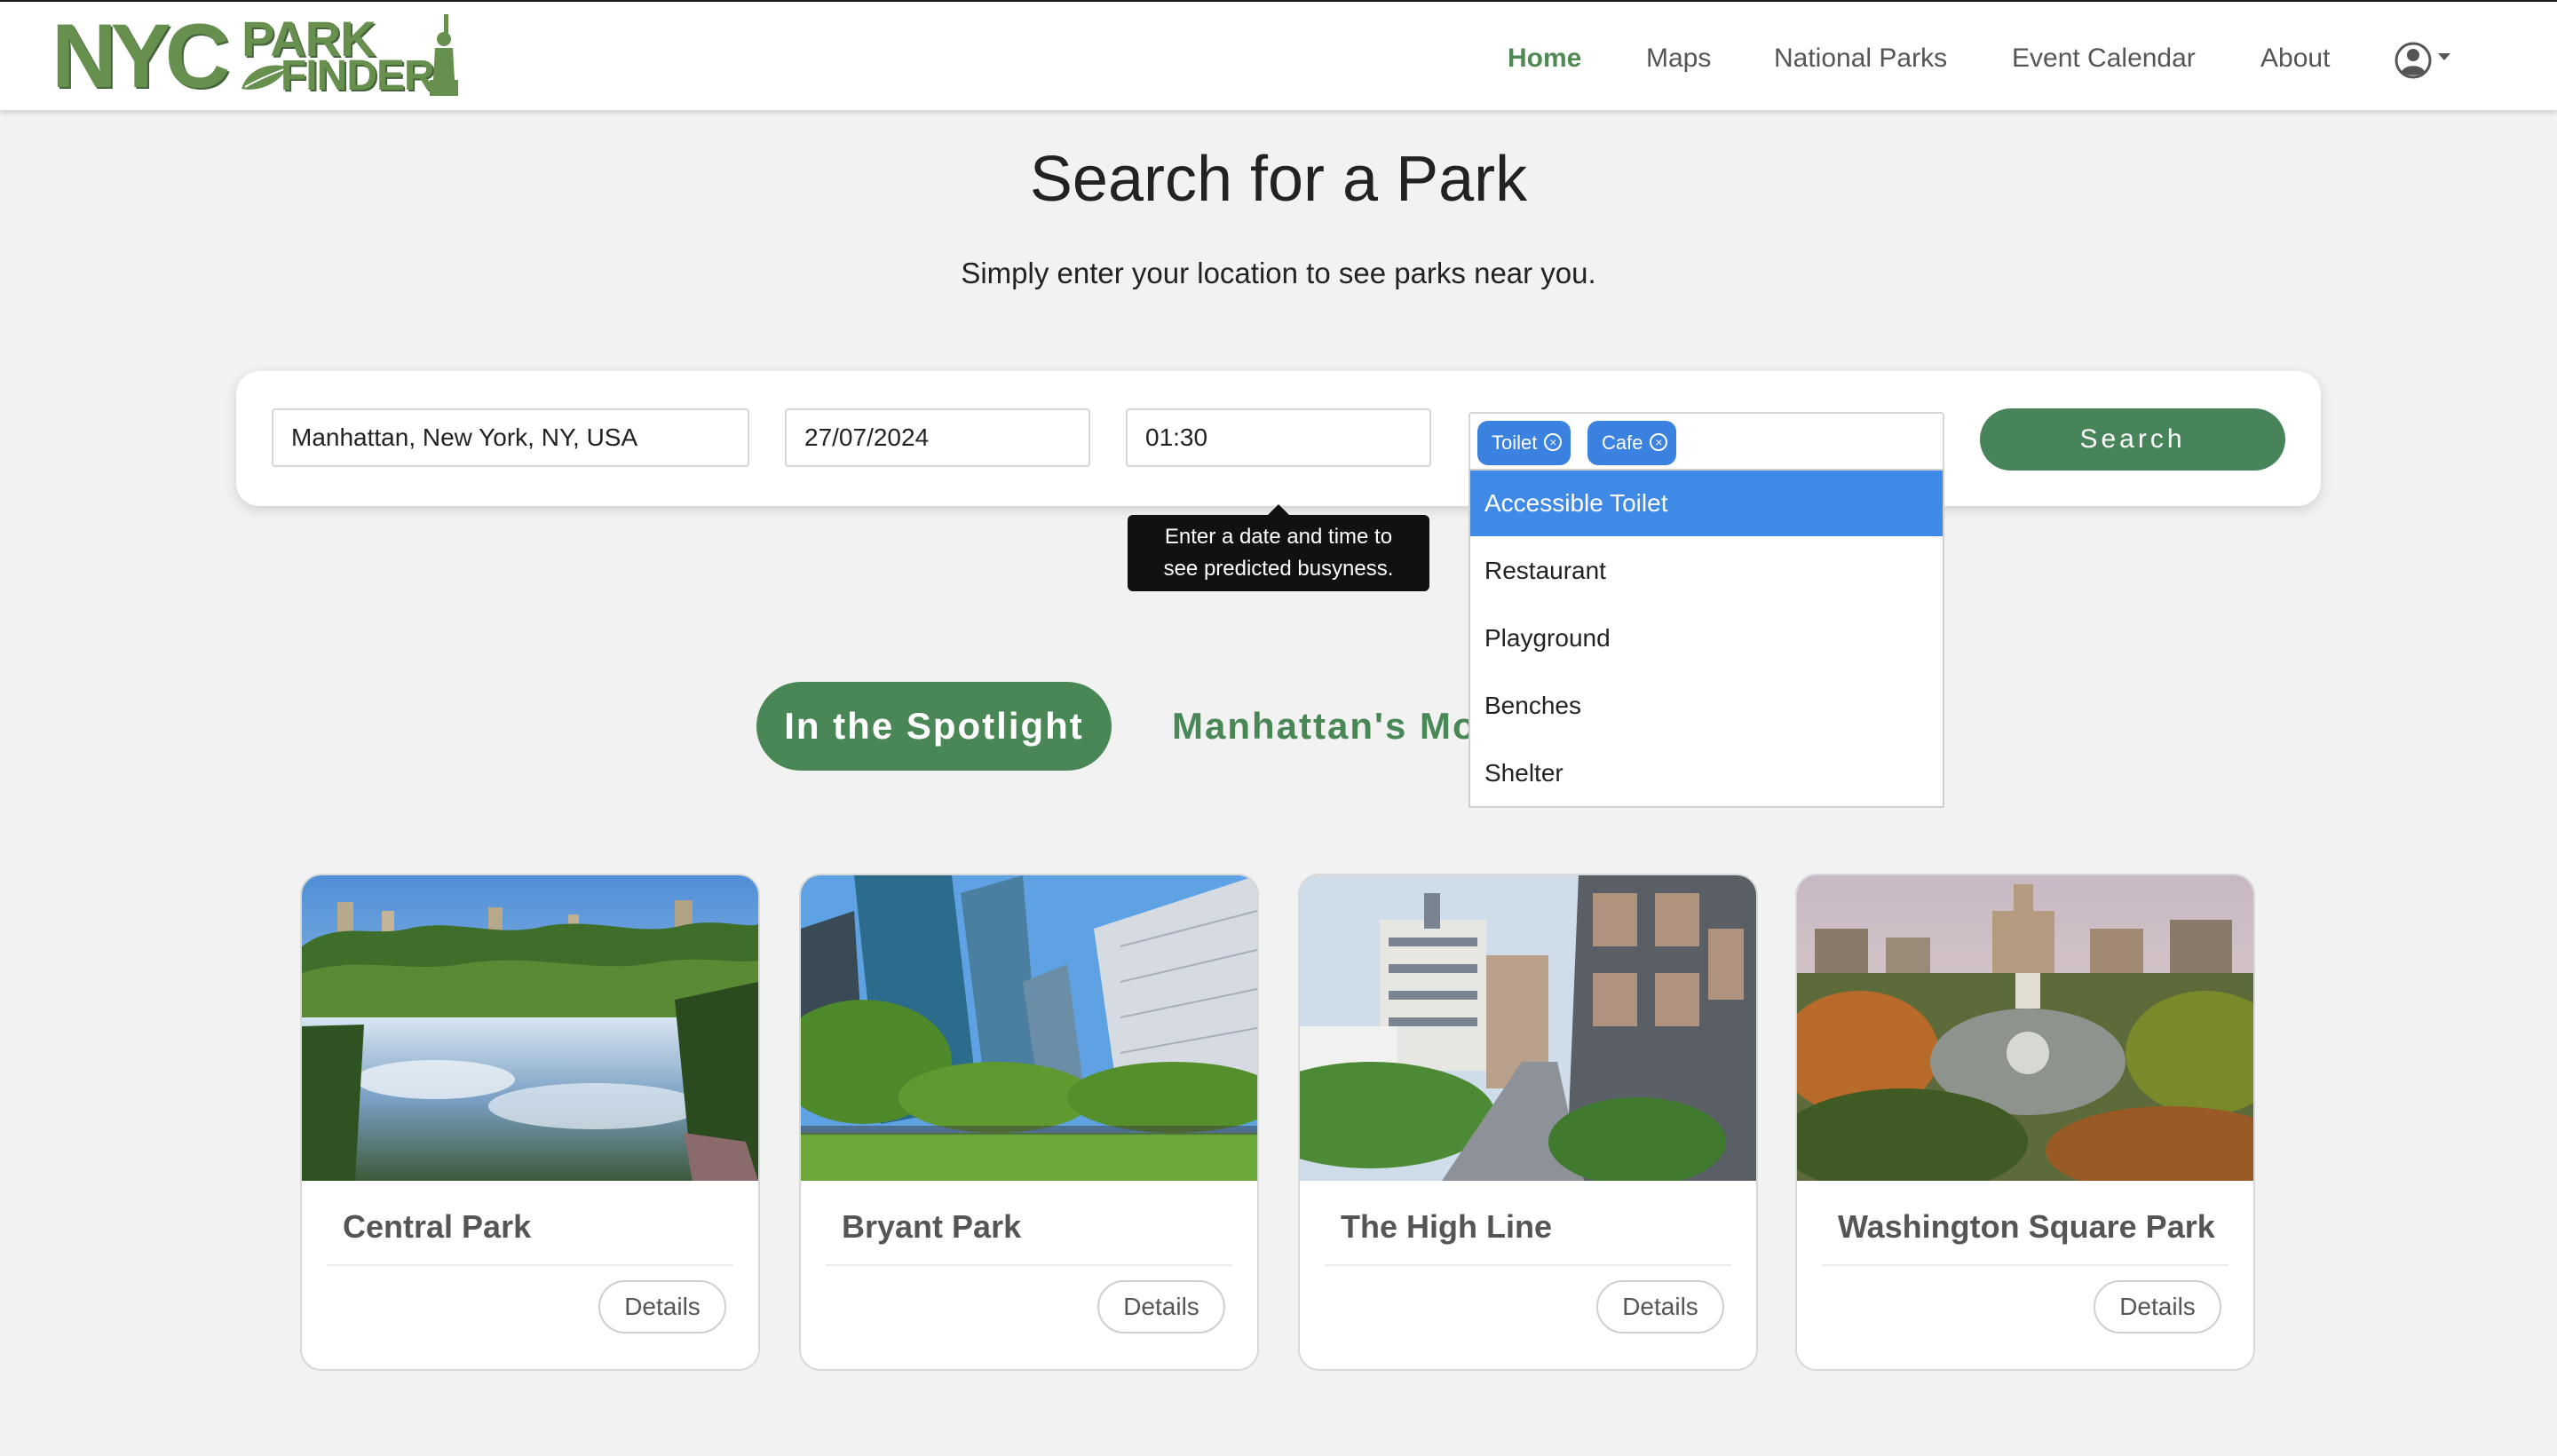  Describe the element at coordinates (1678, 58) in the screenshot. I see `nav-maps: Maps` at that location.